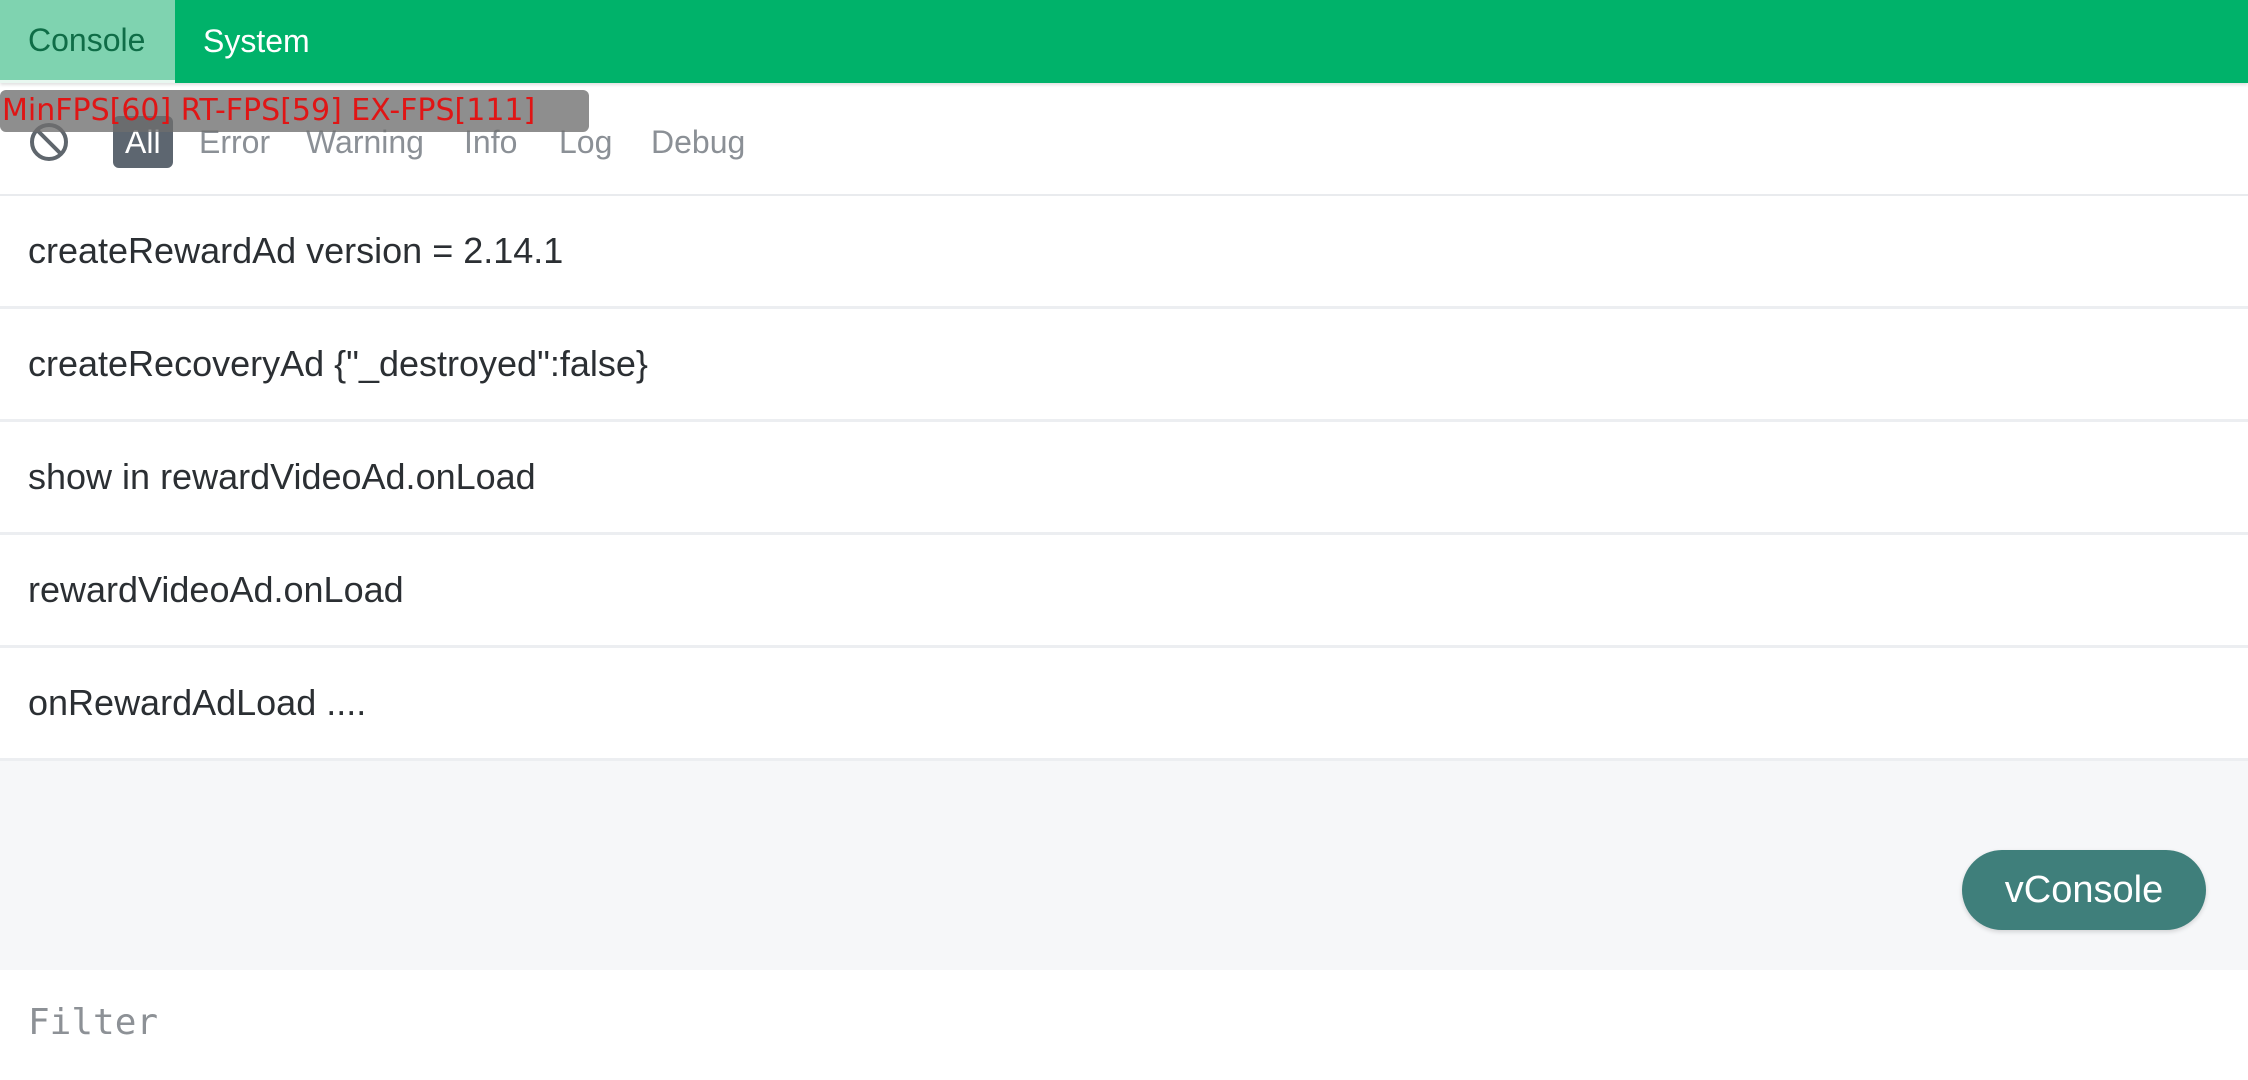 The height and width of the screenshot is (1080, 2248). Describe the element at coordinates (294, 111) in the screenshot. I see `fps-overlay: MinFPS[60] RT-FPS[59] EX-FPS[111]` at that location.